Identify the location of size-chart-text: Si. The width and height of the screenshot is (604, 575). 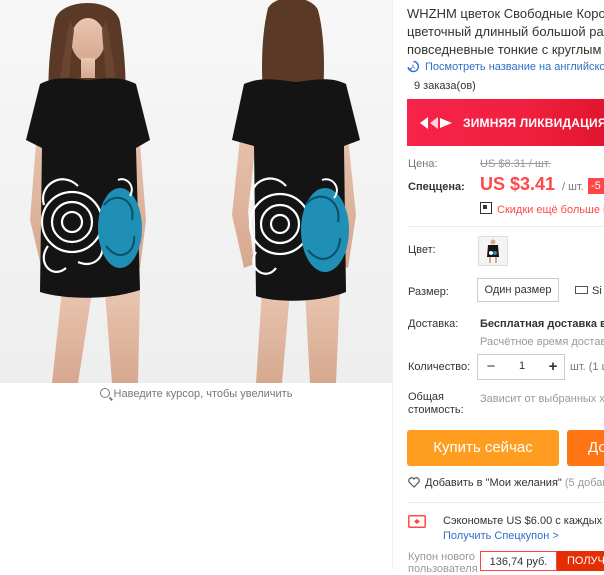
(597, 291).